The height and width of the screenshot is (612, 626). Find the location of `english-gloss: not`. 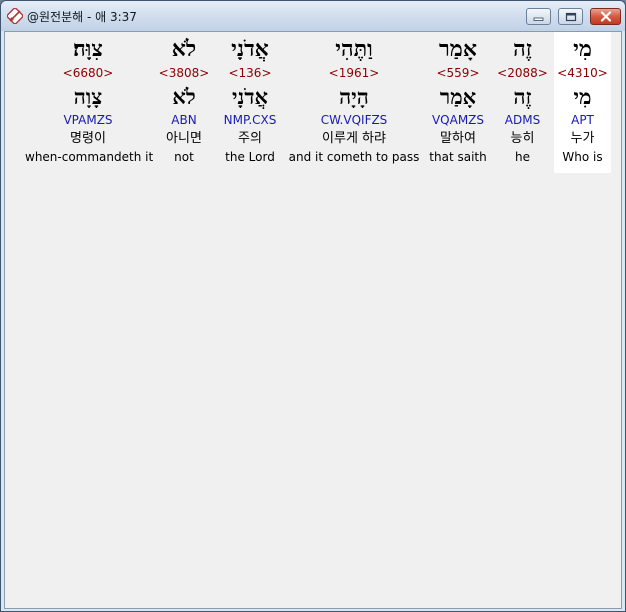

english-gloss: not is located at coordinates (184, 157).